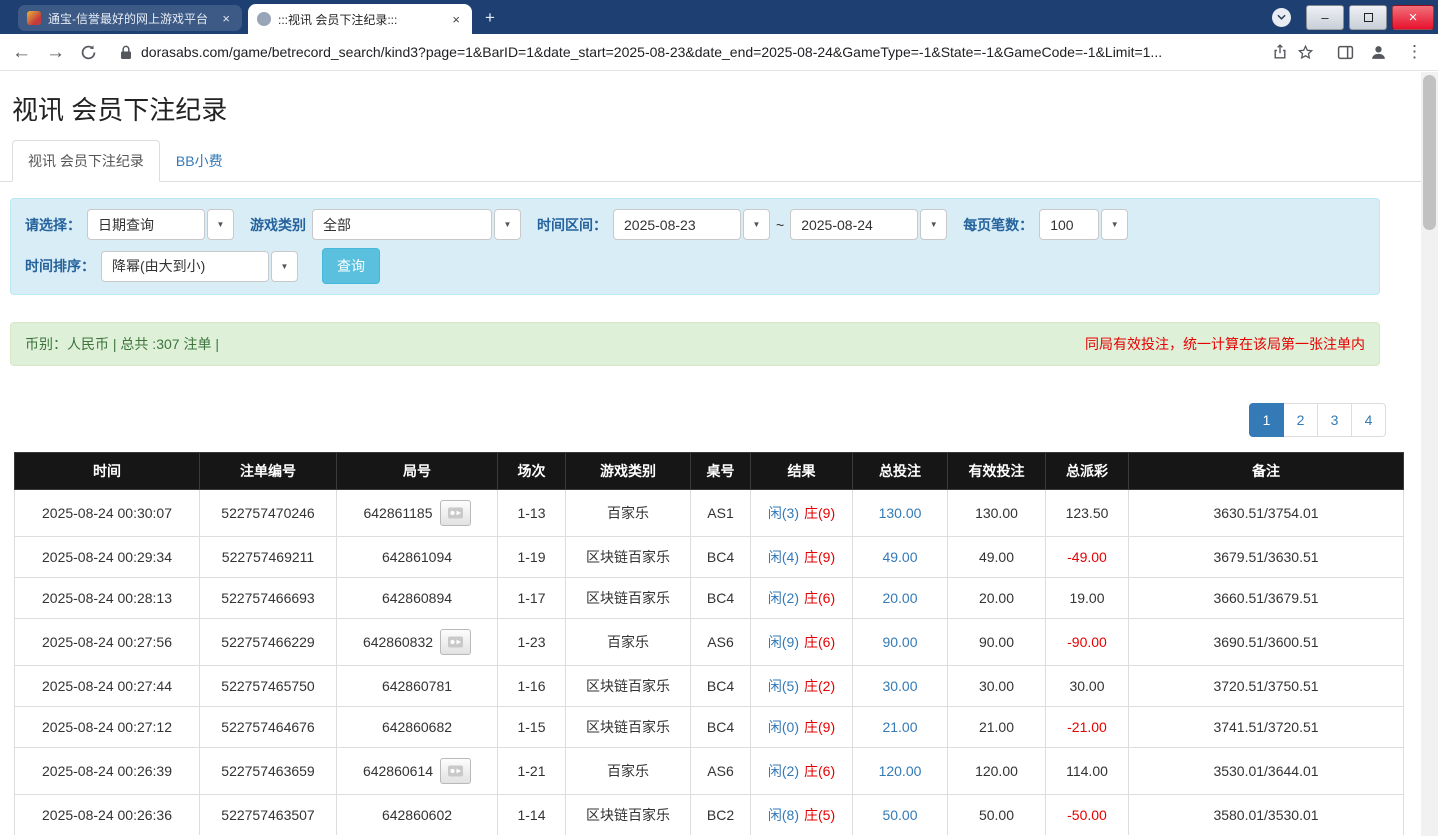  I want to click on padlock-icon, so click(126, 52).